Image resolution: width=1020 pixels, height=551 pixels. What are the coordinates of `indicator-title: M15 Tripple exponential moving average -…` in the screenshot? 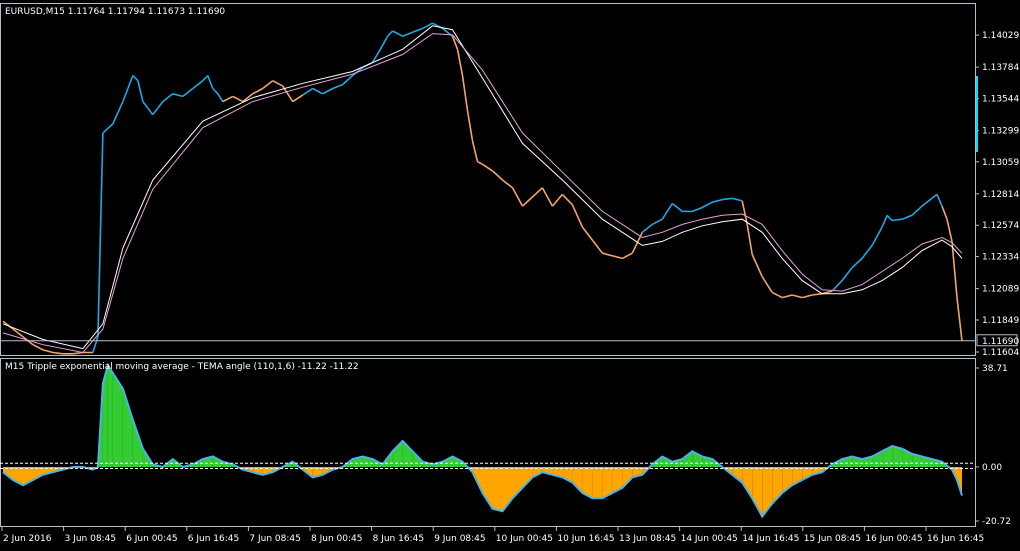 It's located at (182, 367).